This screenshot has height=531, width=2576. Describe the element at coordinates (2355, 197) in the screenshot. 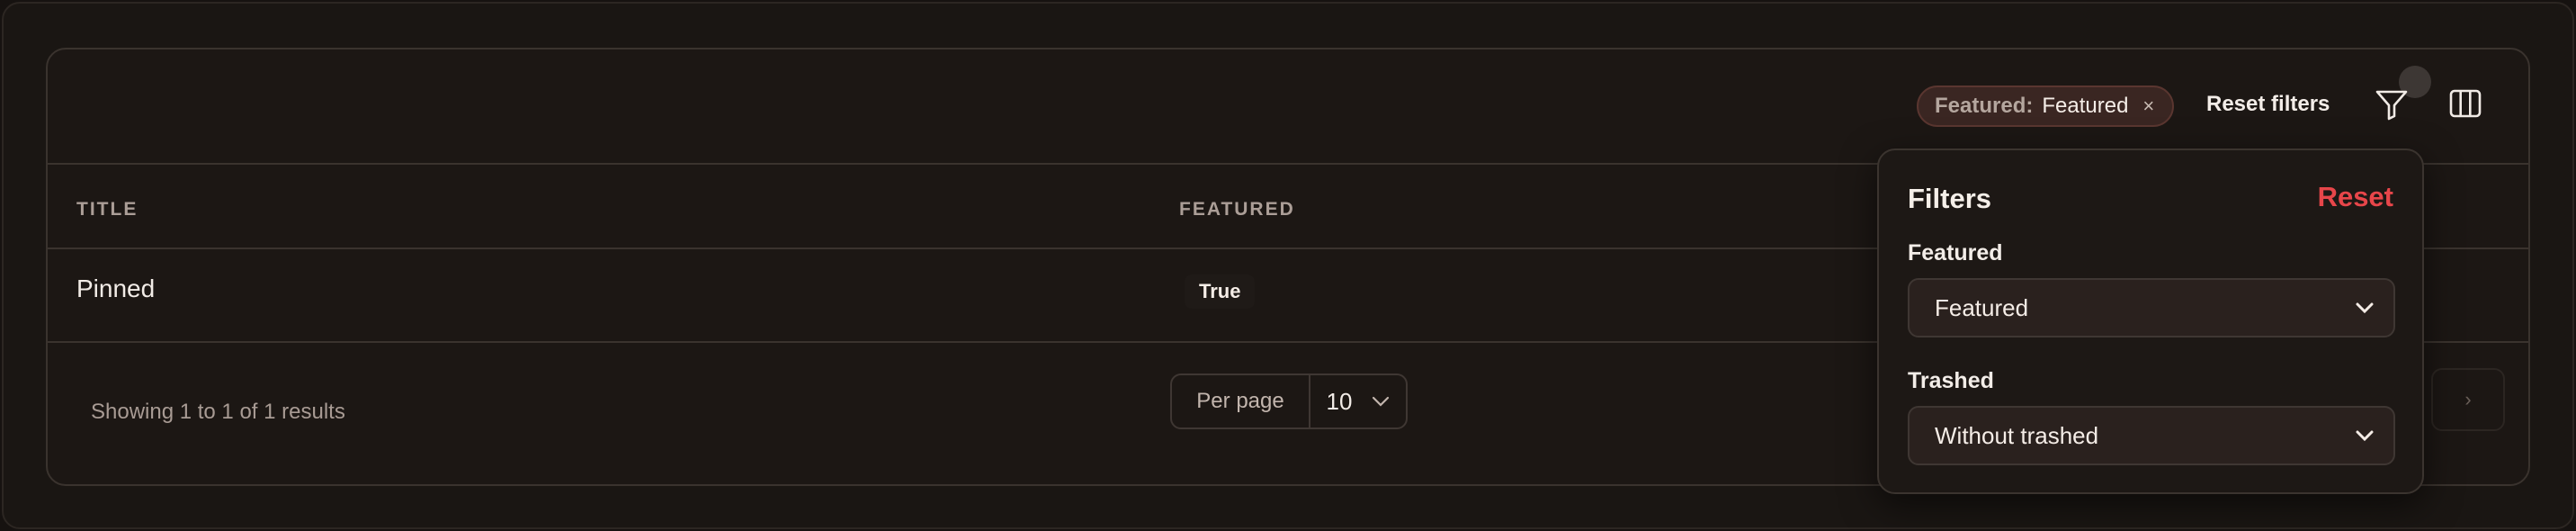

I see `filters-reset-button: Reset` at that location.